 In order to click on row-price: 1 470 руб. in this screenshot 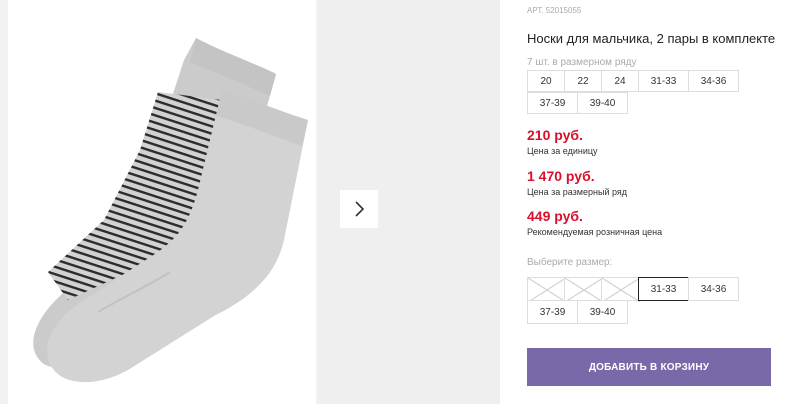, I will do `click(561, 176)`.